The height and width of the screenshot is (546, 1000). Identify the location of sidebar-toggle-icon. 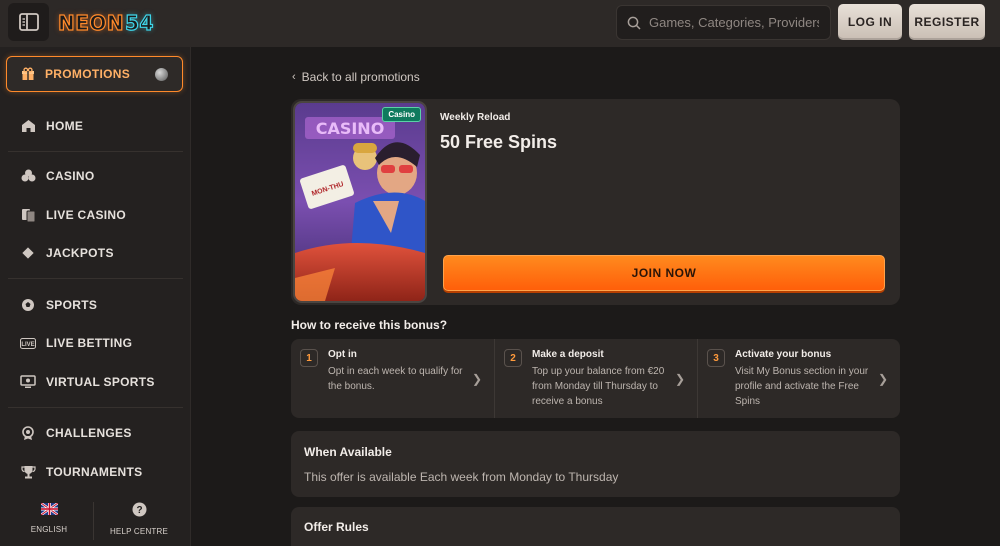
(28, 22).